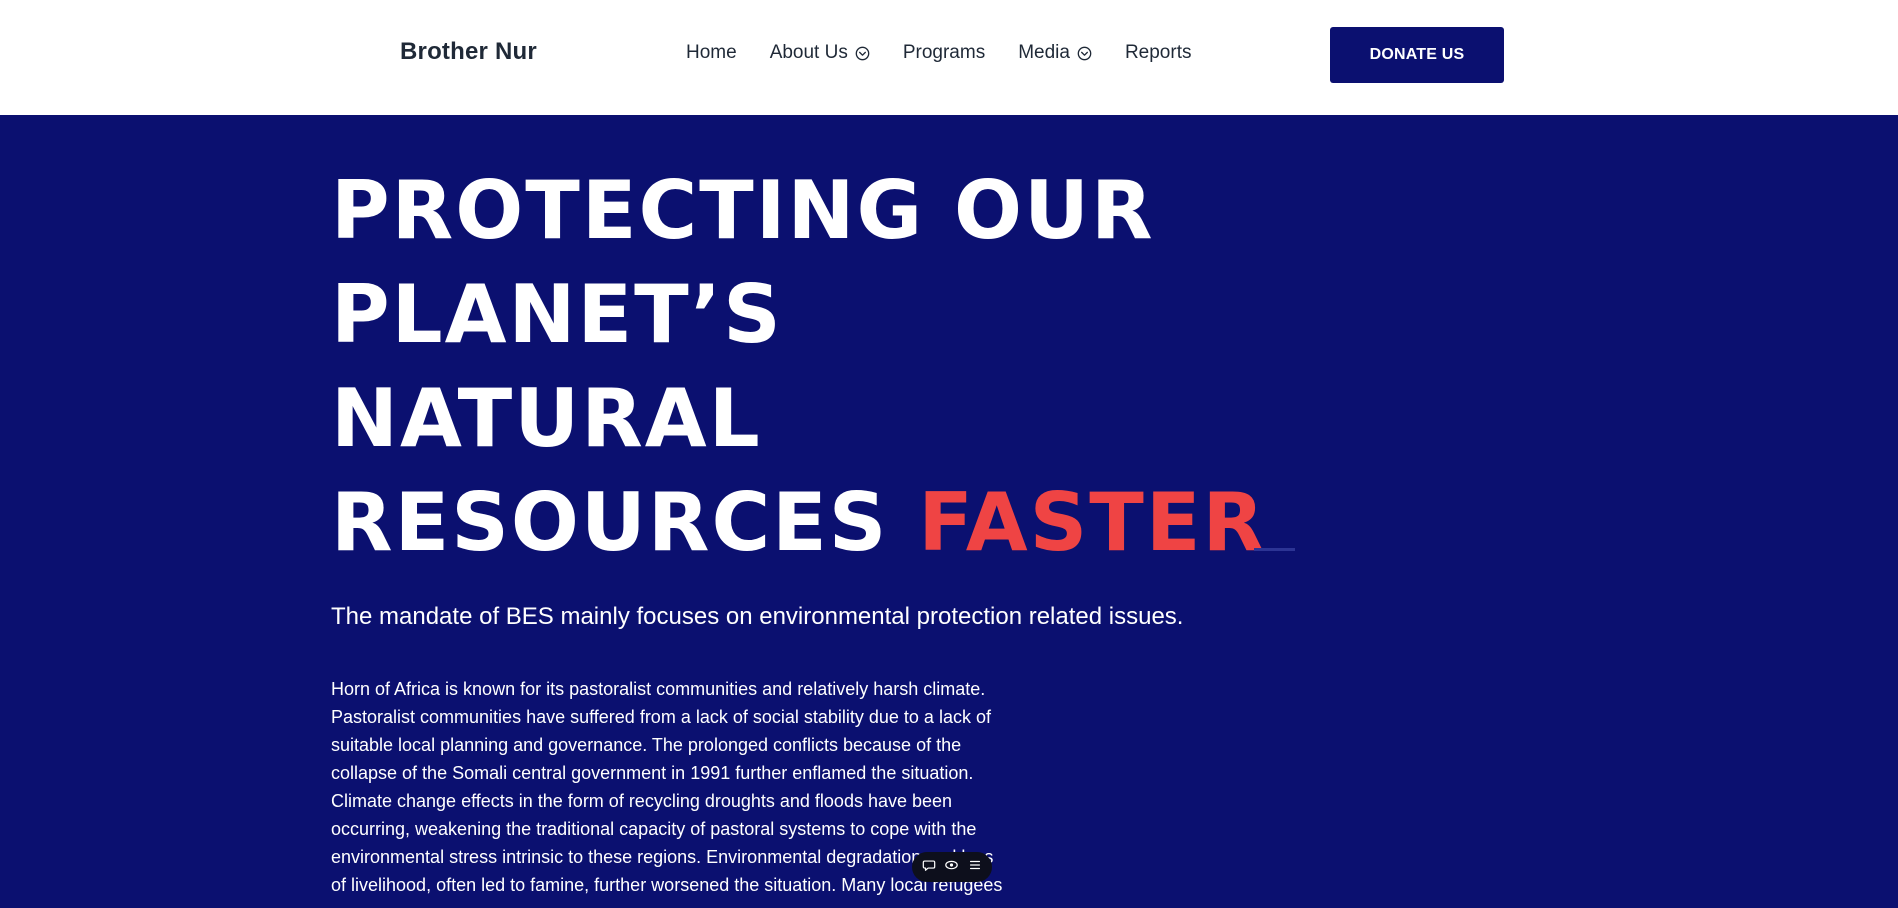 The height and width of the screenshot is (908, 1898). I want to click on headline-line-last: RESOURCES FASTER, so click(798, 523).